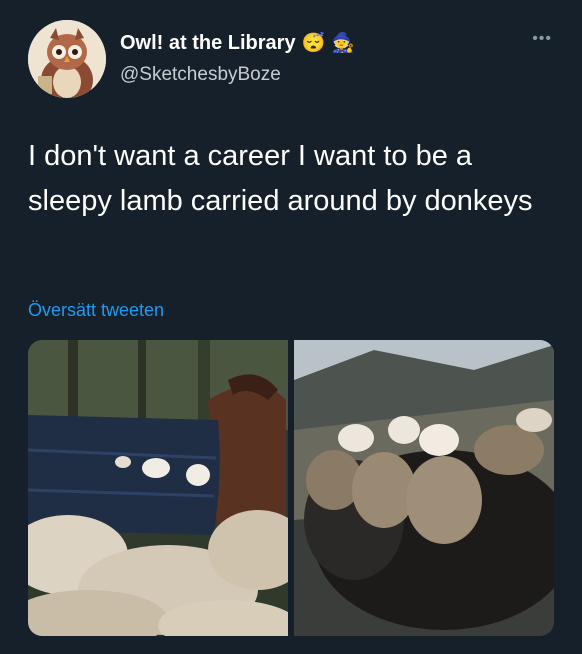 The height and width of the screenshot is (654, 582). What do you see at coordinates (313, 43) in the screenshot?
I see `sleeping-face-icon: 😴` at bounding box center [313, 43].